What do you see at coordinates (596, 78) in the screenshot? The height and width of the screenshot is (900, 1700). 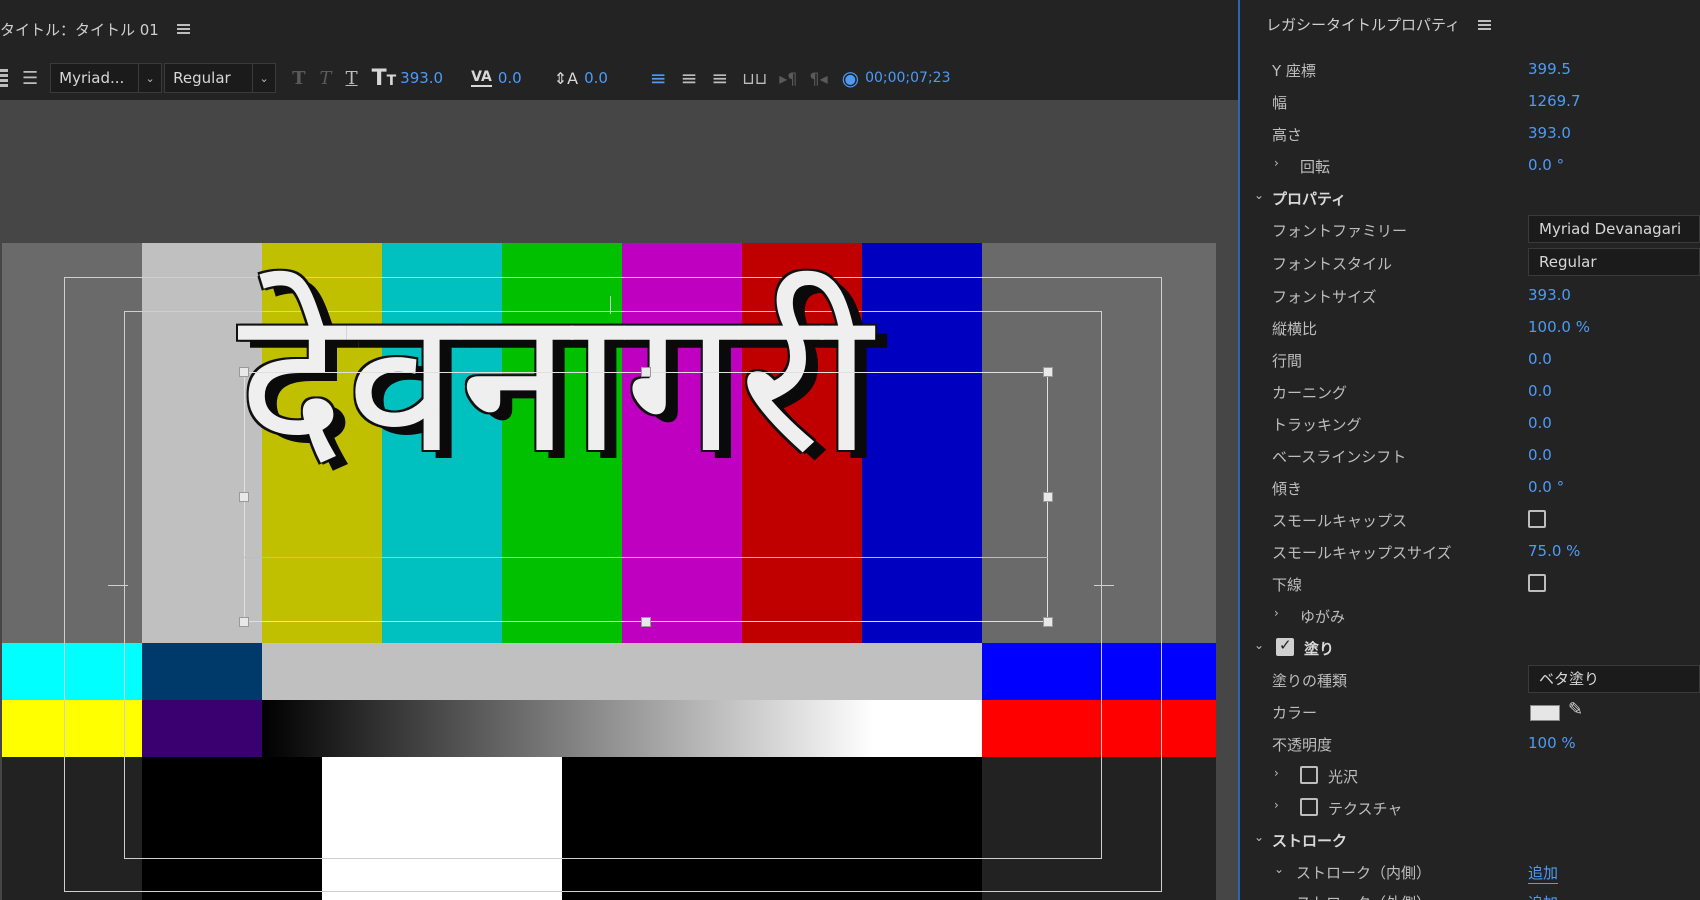 I see `baseline-value: 0.0` at bounding box center [596, 78].